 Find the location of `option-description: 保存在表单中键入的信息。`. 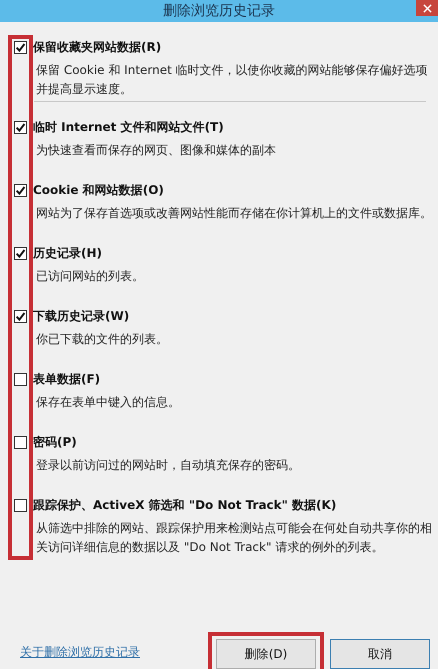

option-description: 保存在表单中键入的信息。 is located at coordinates (107, 402).